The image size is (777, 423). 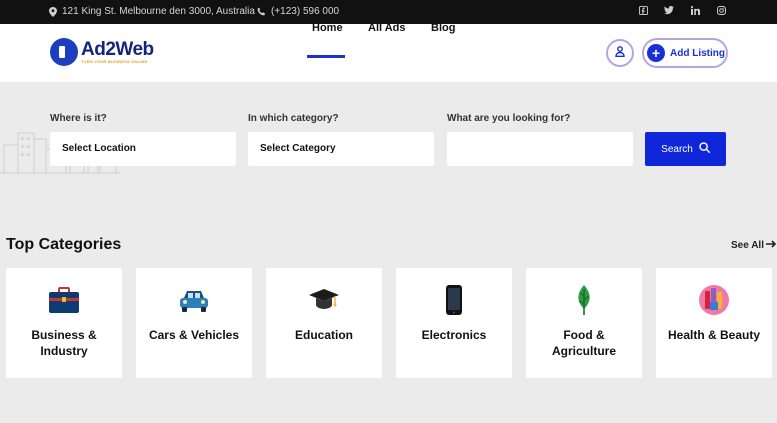 What do you see at coordinates (341, 149) in the screenshot?
I see `category-select: Select Category` at bounding box center [341, 149].